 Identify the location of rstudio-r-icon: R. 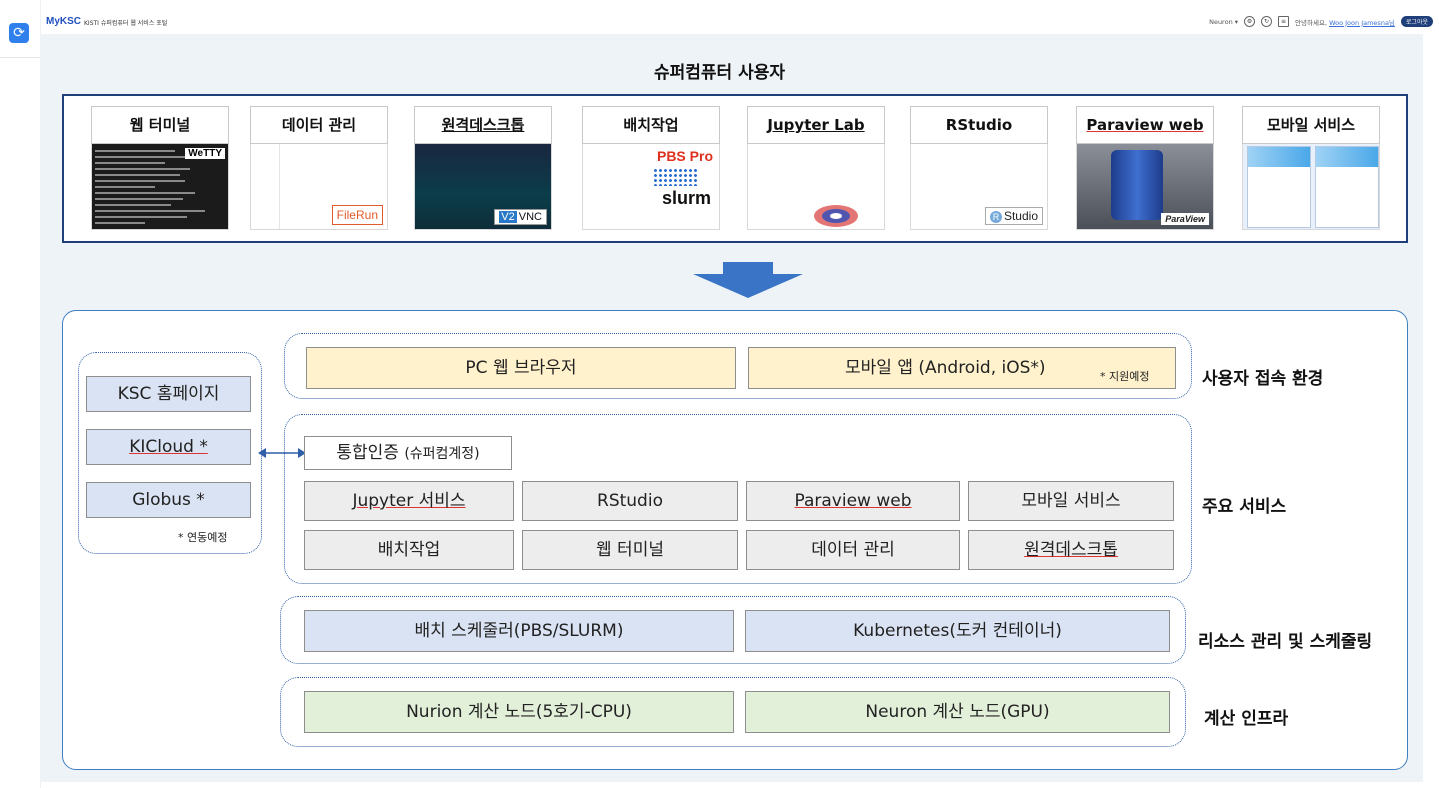
(995, 217).